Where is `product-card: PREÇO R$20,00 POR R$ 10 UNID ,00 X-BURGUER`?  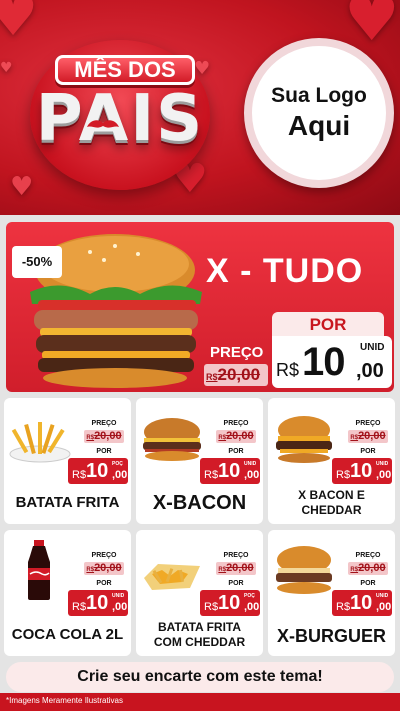 product-card: PREÇO R$20,00 POR R$ 10 UNID ,00 X-BURGUER is located at coordinates (331, 593).